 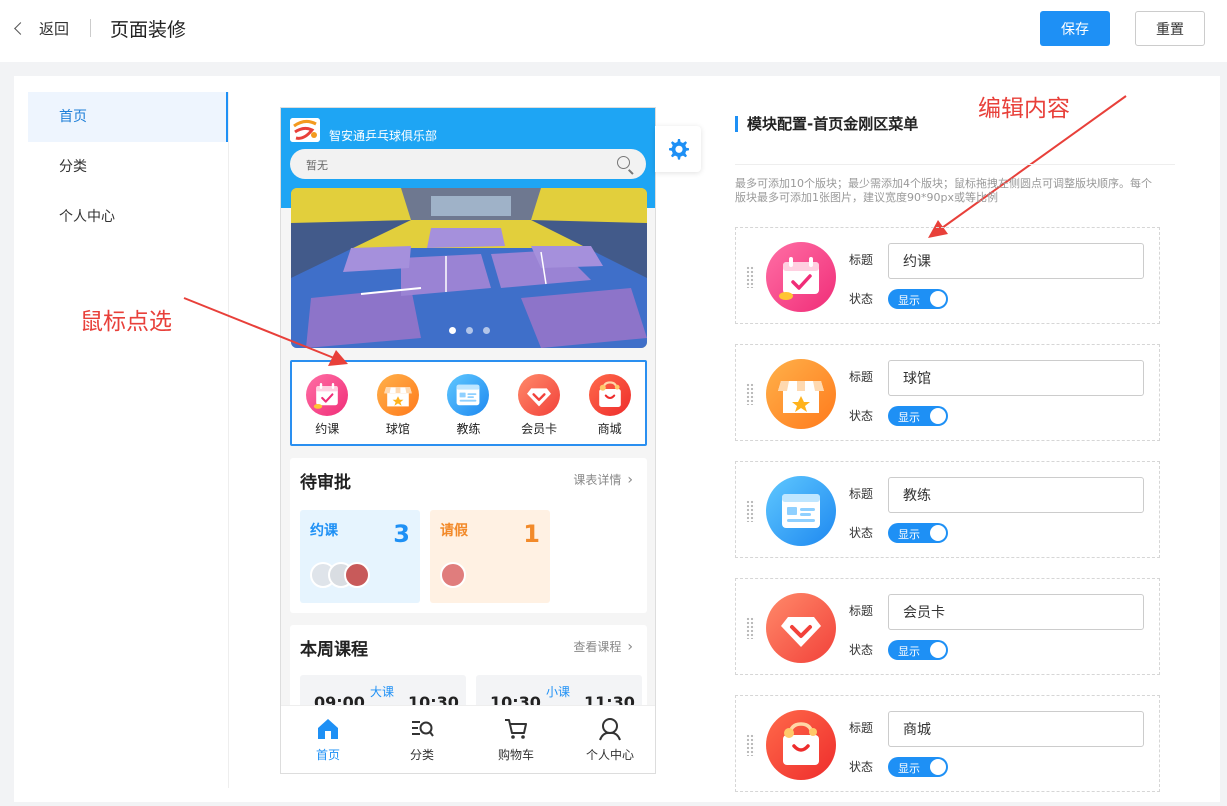 What do you see at coordinates (327, 755) in the screenshot?
I see `tab-label: 首页` at bounding box center [327, 755].